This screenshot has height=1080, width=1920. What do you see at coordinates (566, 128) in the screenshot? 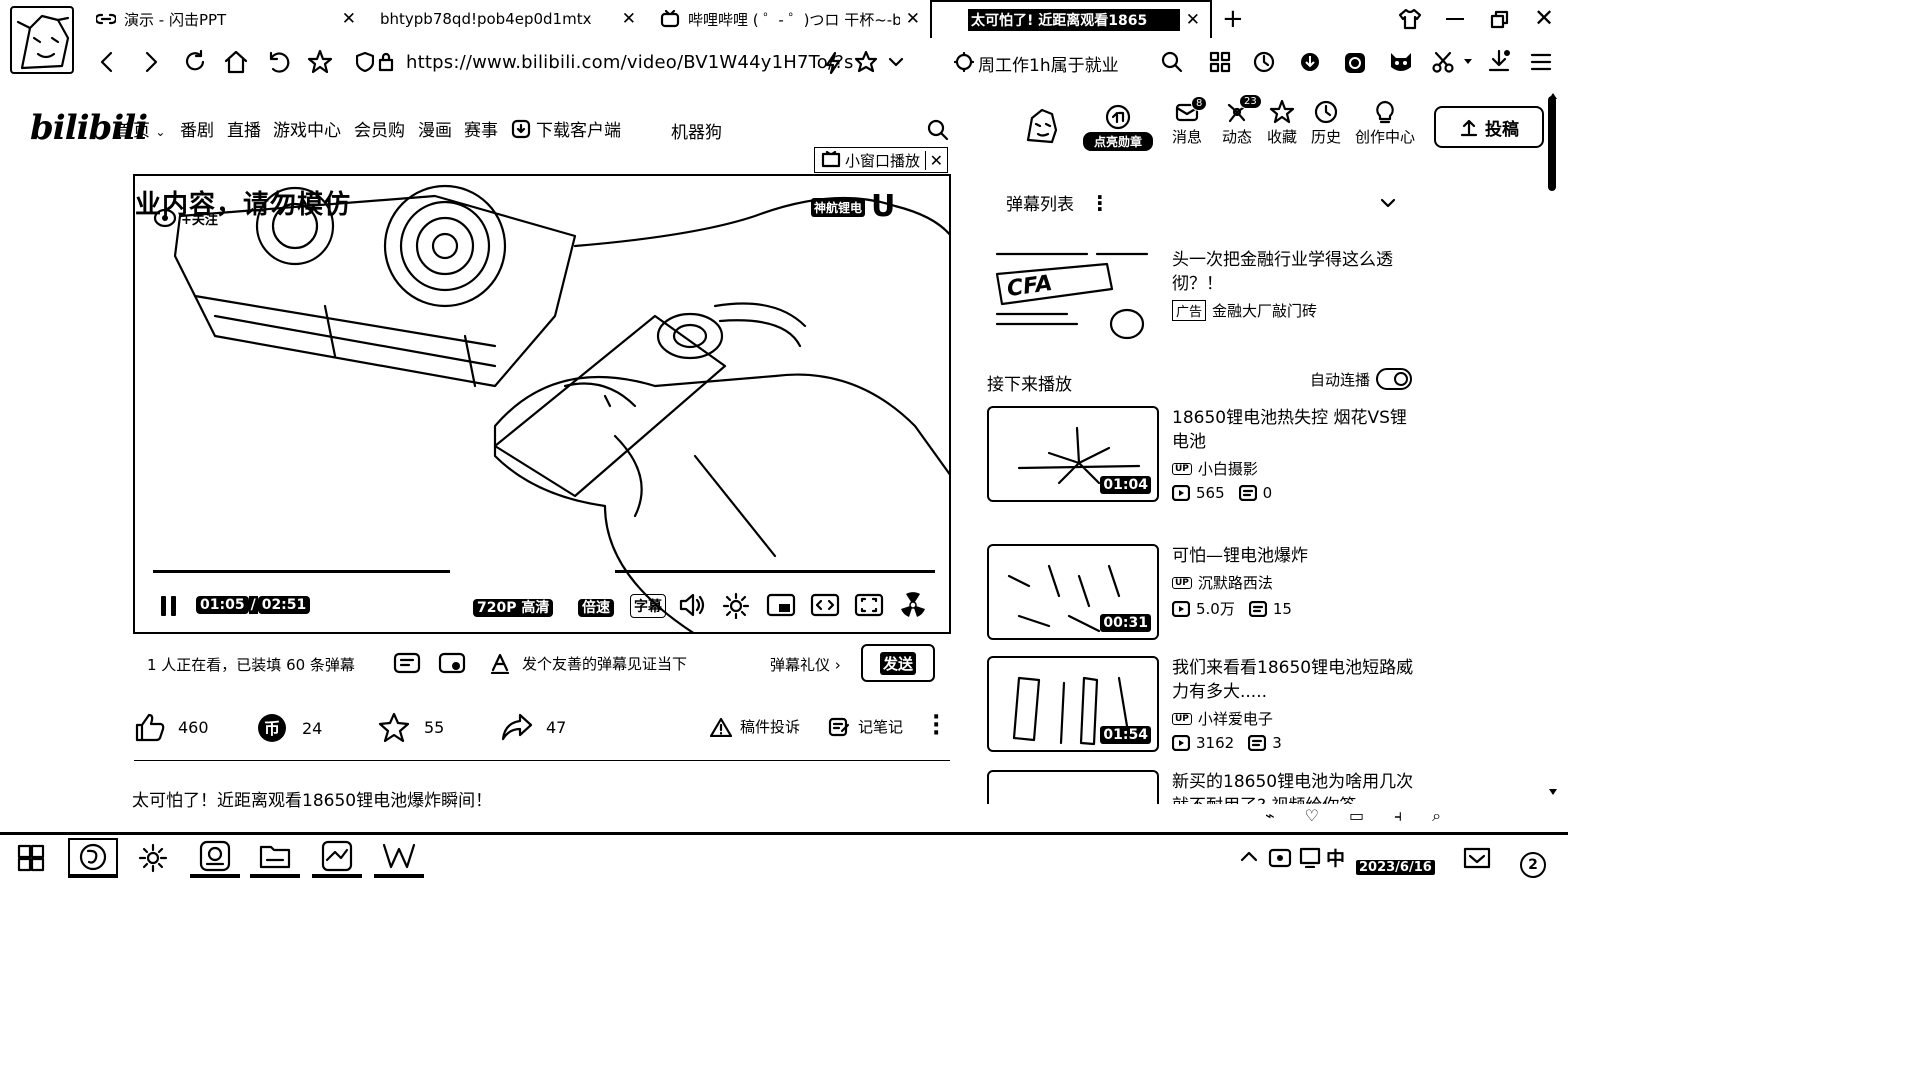
I see `nav-download-client: 下载客户端` at bounding box center [566, 128].